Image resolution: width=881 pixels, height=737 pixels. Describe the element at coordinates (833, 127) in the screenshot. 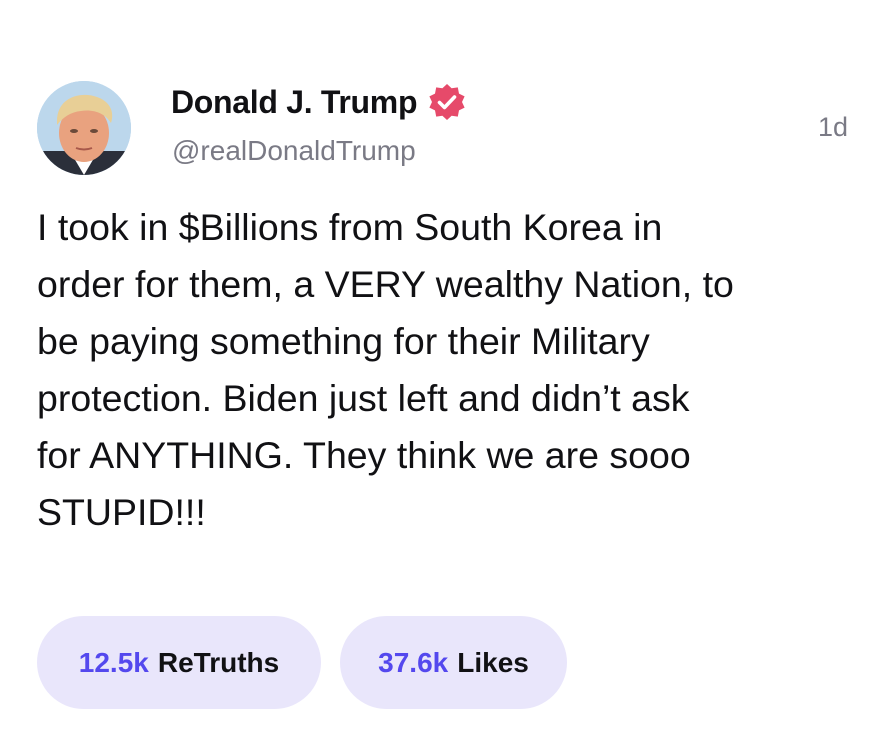

I see `post-timestamp: 1d` at that location.